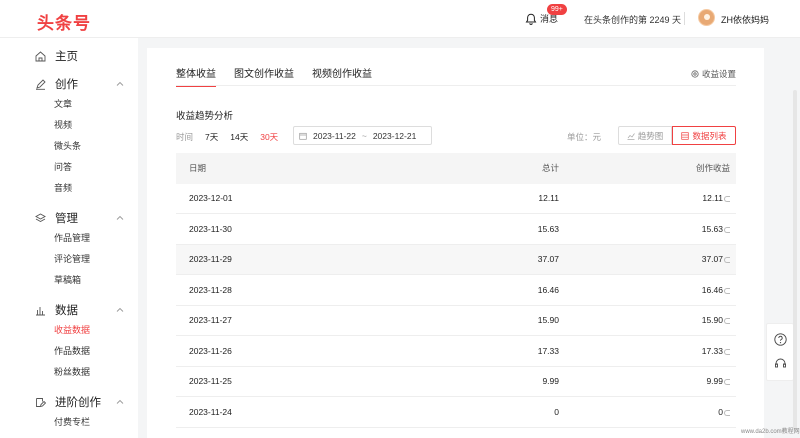 The height and width of the screenshot is (438, 800). Describe the element at coordinates (69, 167) in the screenshot. I see `sidebar-item-qa: 问答` at that location.